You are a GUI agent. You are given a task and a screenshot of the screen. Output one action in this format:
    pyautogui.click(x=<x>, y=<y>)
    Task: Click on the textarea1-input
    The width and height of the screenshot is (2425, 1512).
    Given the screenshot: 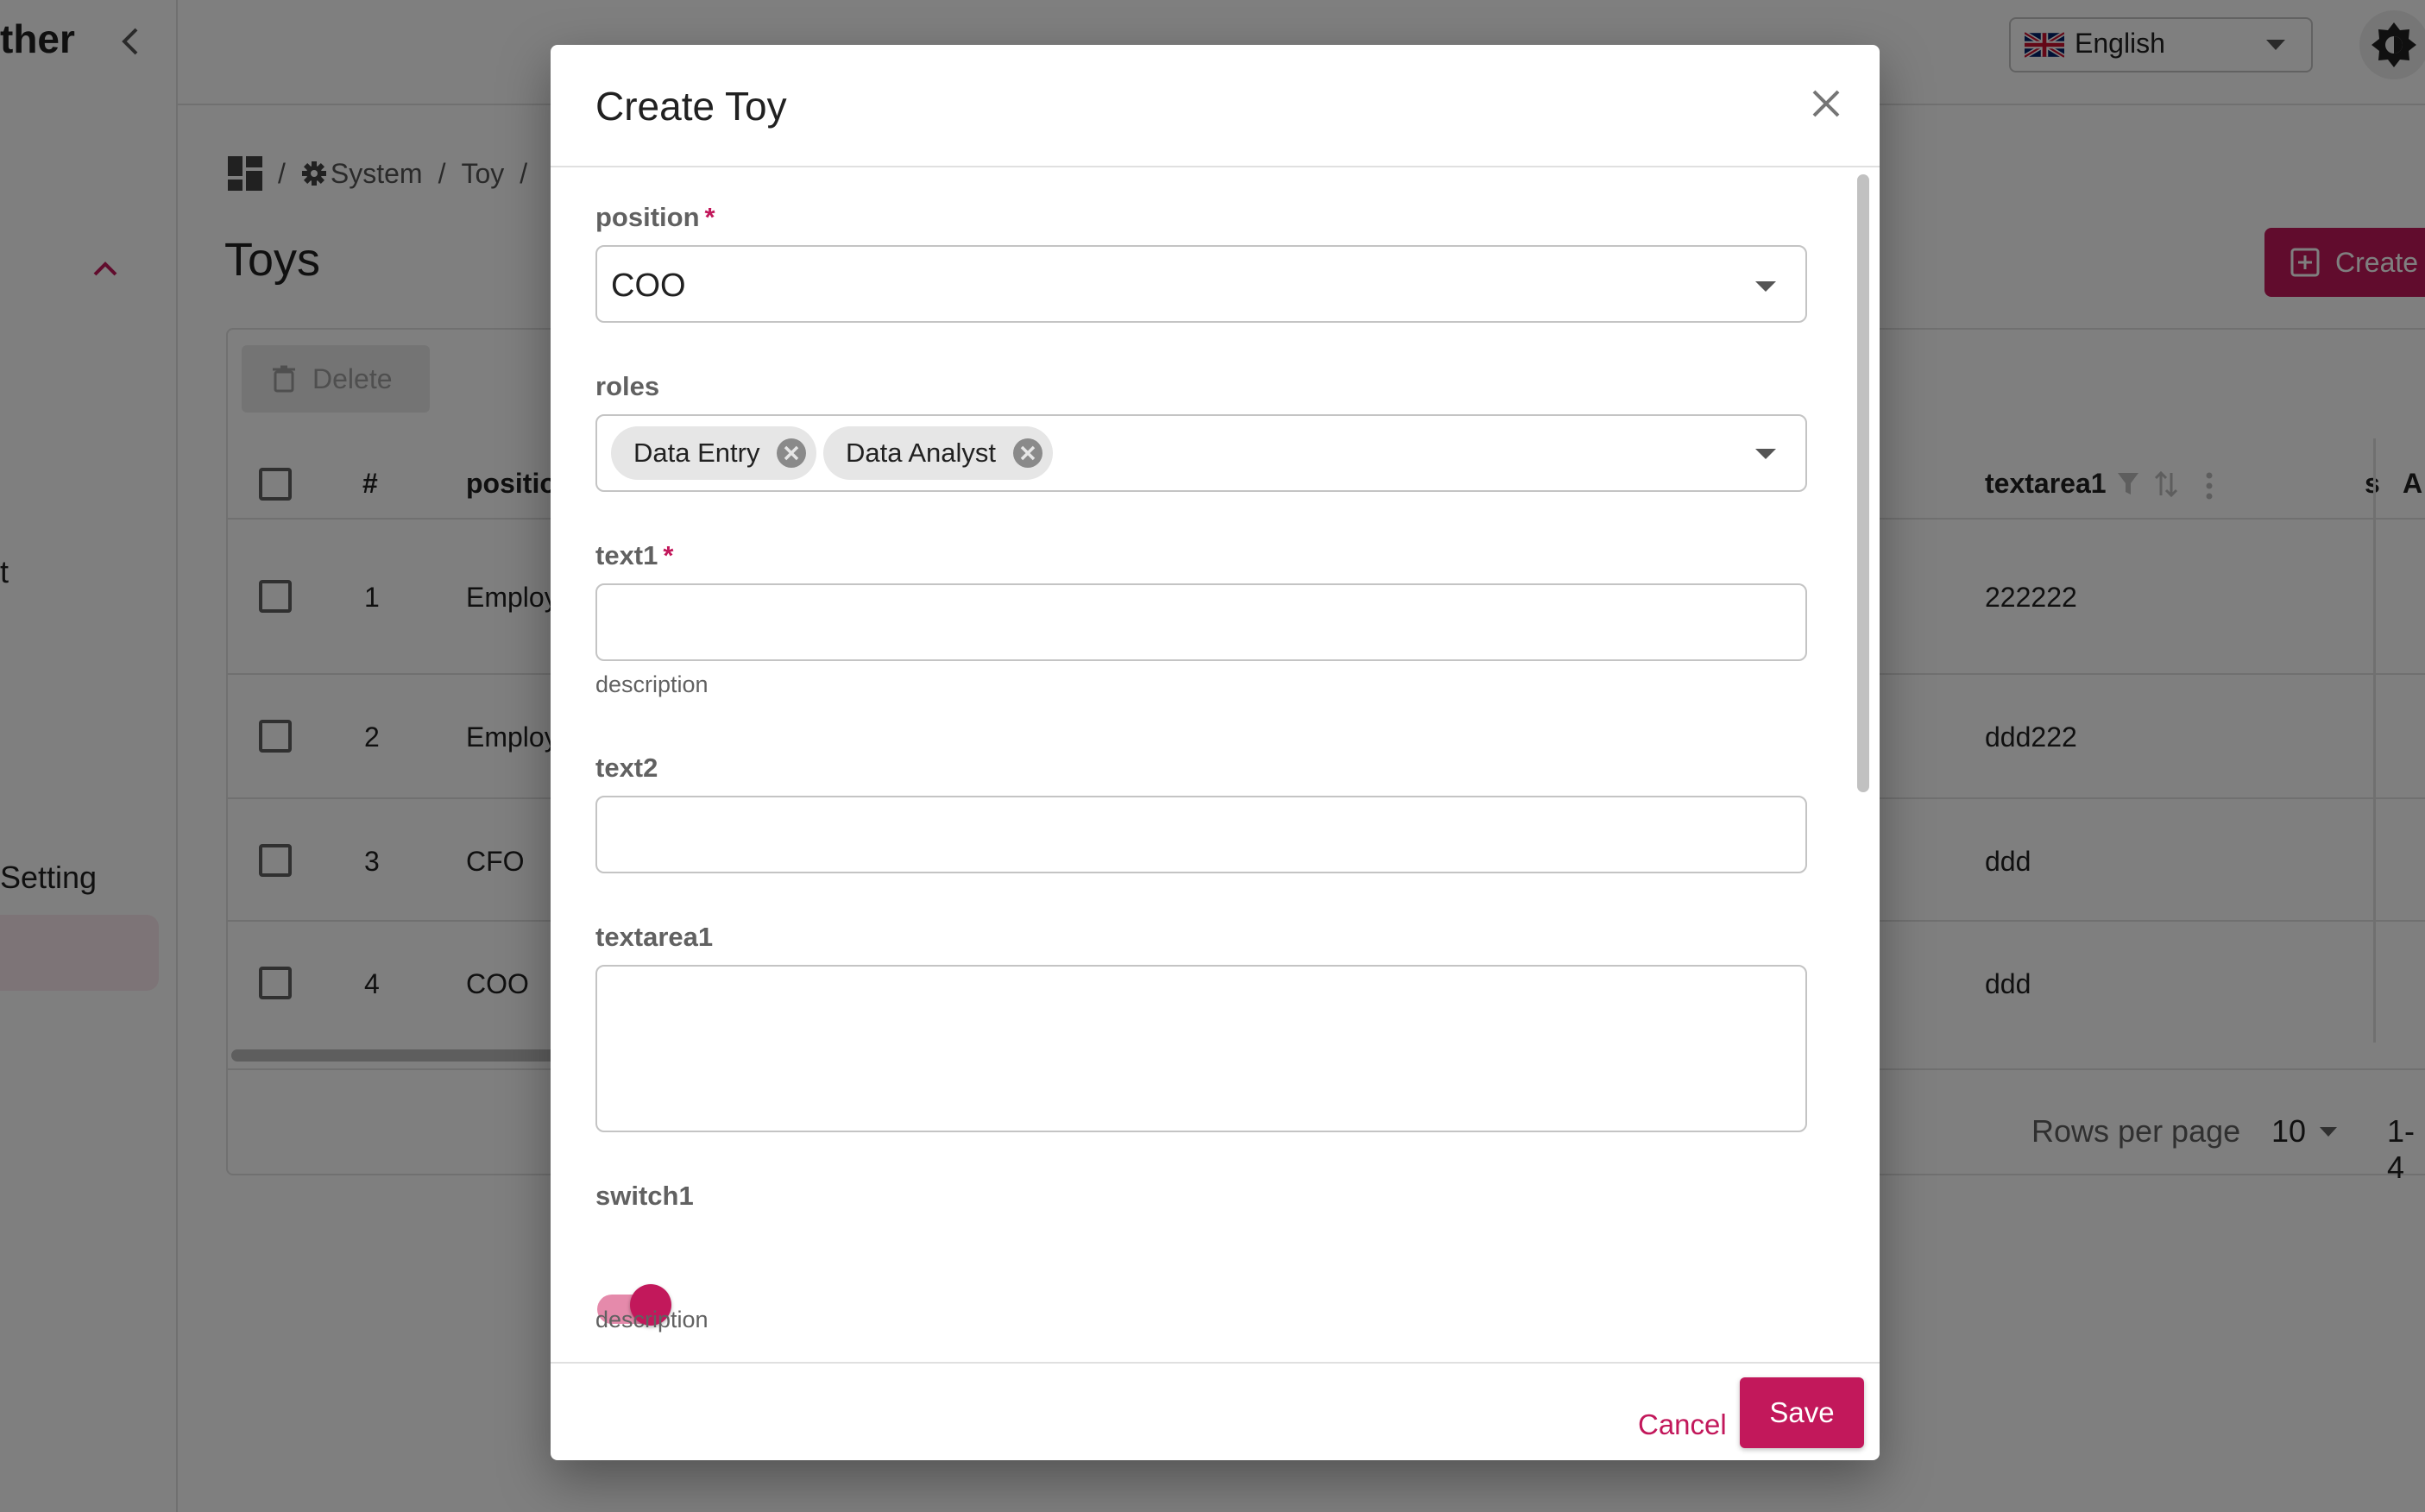 What is the action you would take?
    pyautogui.click(x=1201, y=1049)
    